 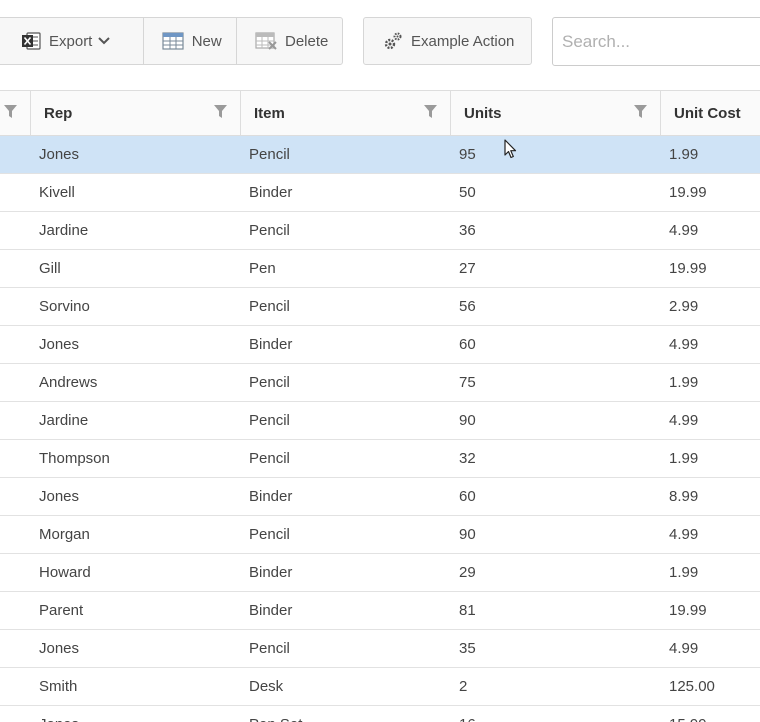 What do you see at coordinates (31, 41) in the screenshot?
I see `excel-icon` at bounding box center [31, 41].